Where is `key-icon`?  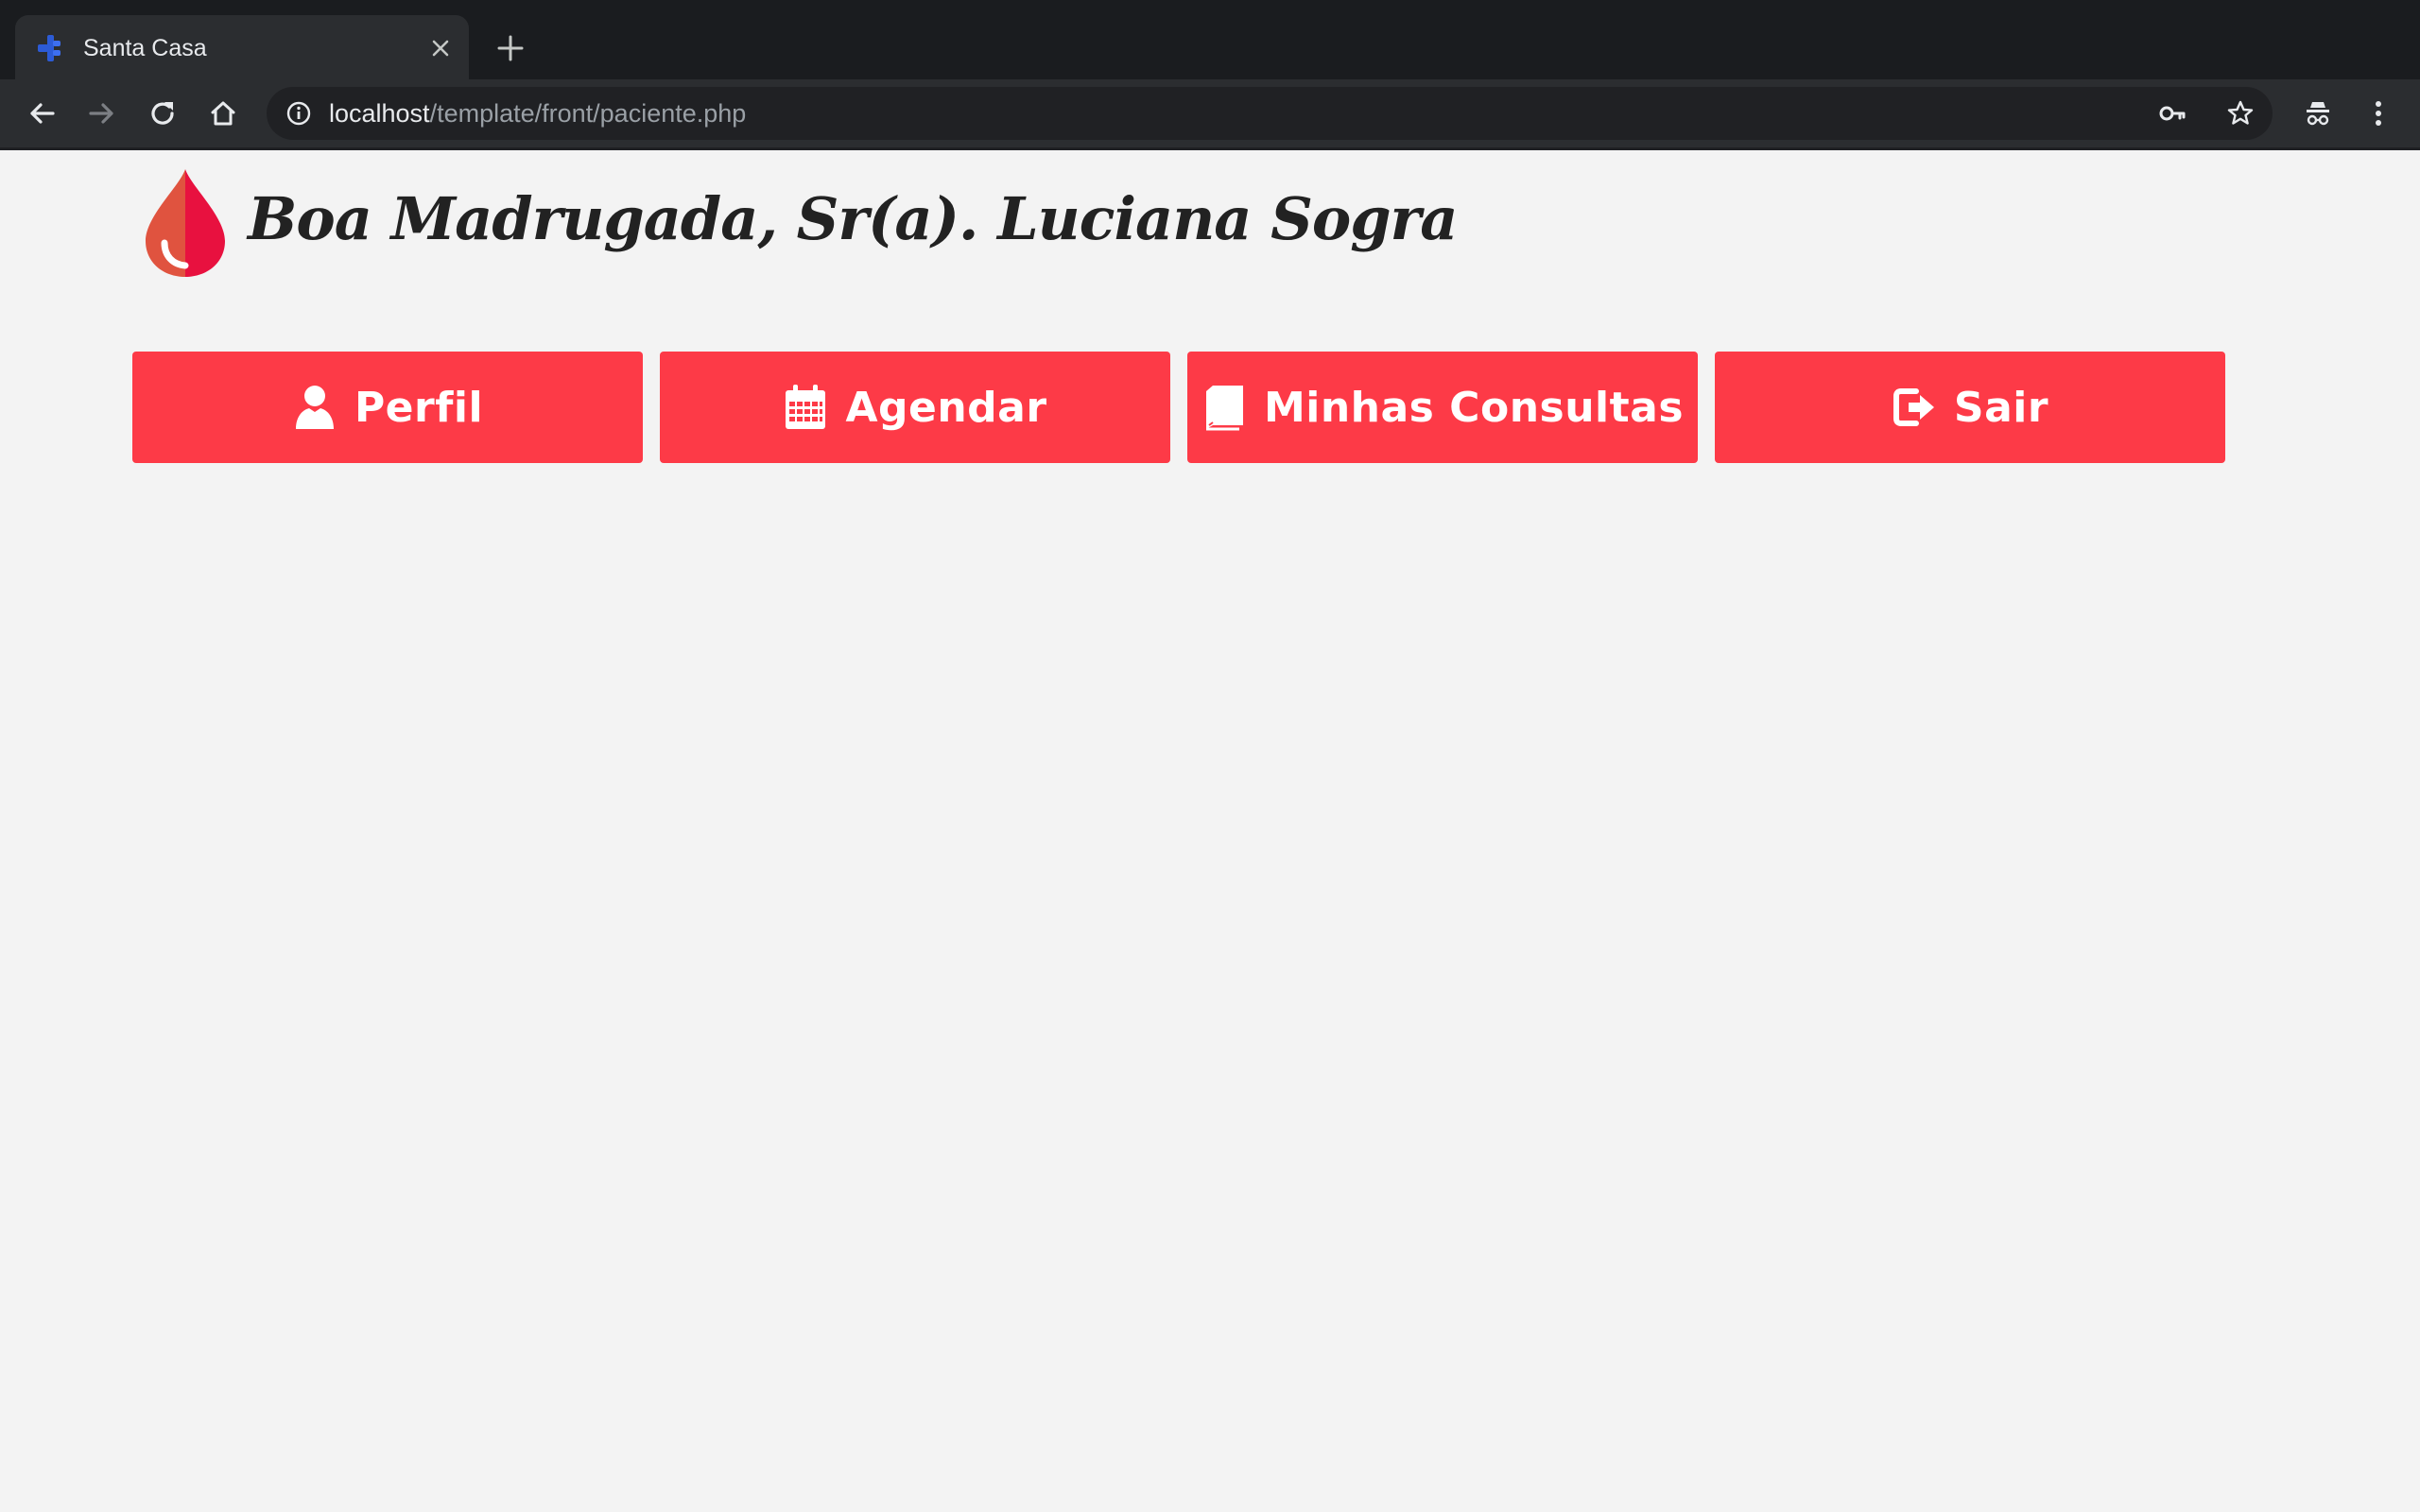 key-icon is located at coordinates (2172, 113).